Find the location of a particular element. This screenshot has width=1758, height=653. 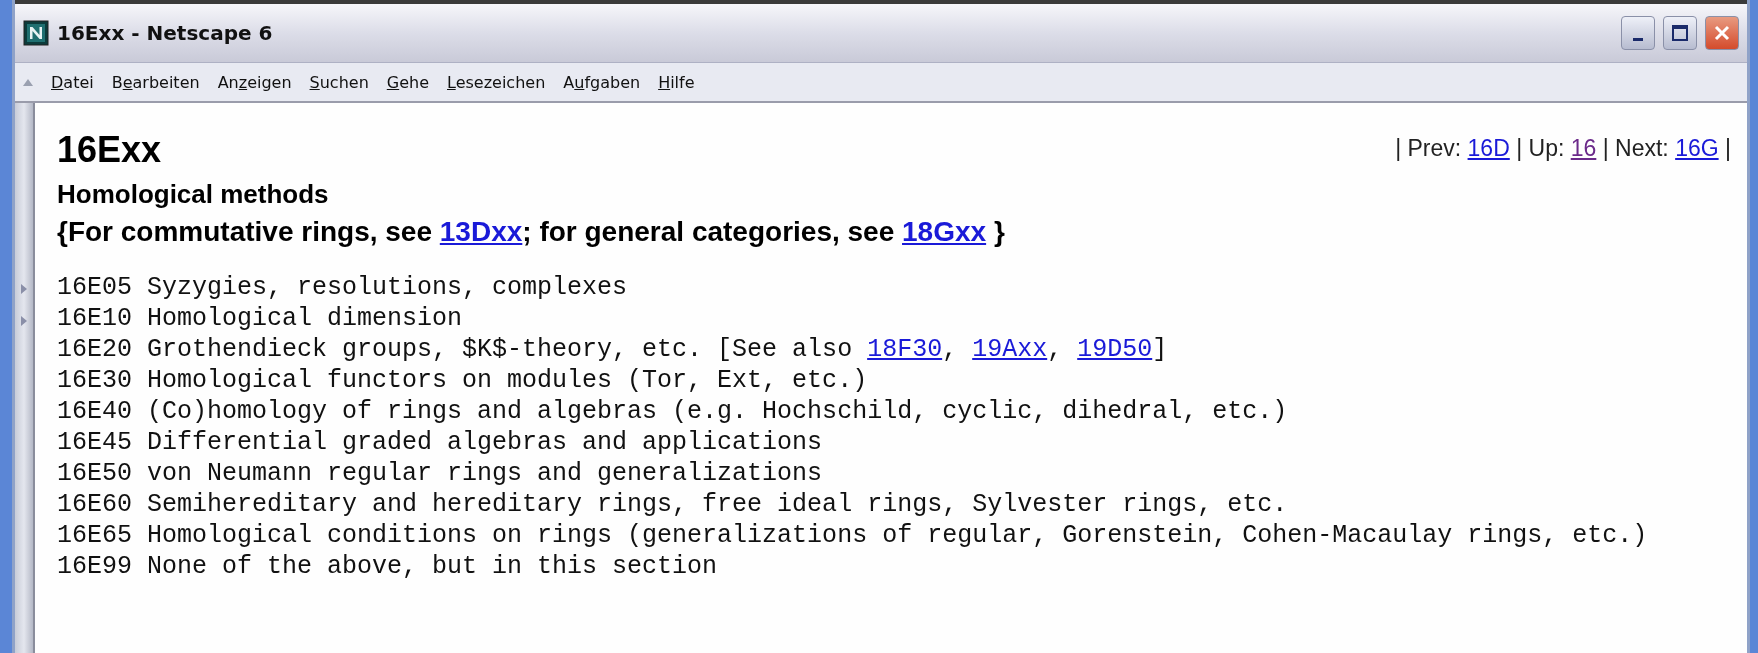

menu-item: Hilfe is located at coordinates (676, 82).